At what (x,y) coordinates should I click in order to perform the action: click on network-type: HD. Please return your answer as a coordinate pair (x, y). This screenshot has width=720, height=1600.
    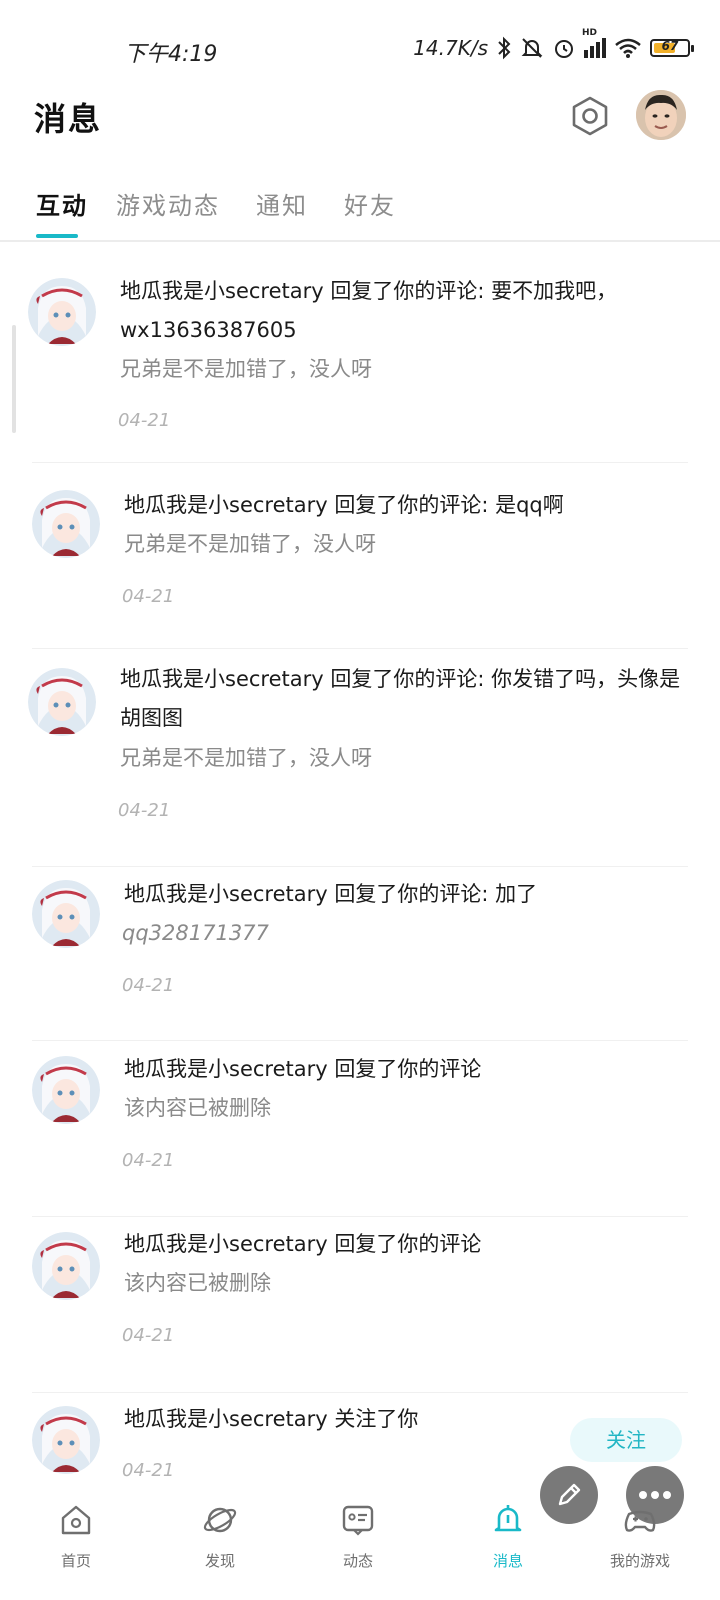
    Looking at the image, I should click on (590, 33).